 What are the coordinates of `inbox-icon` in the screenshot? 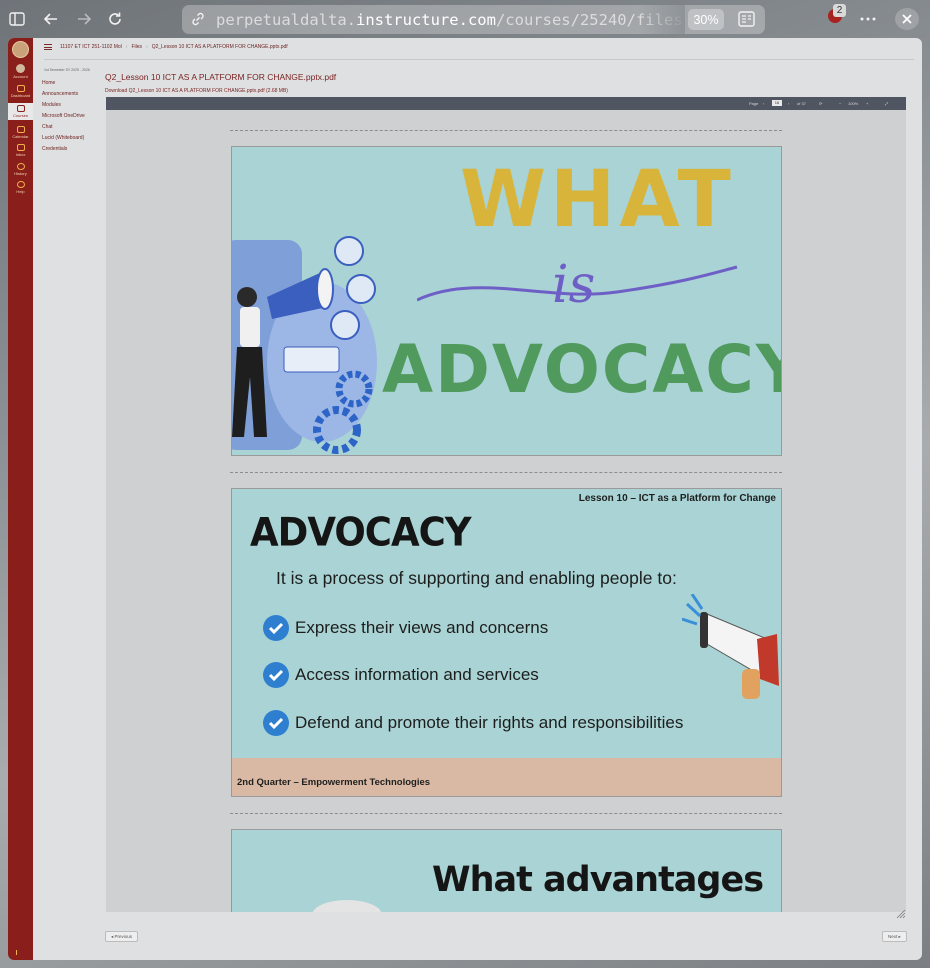 It's located at (20, 147).